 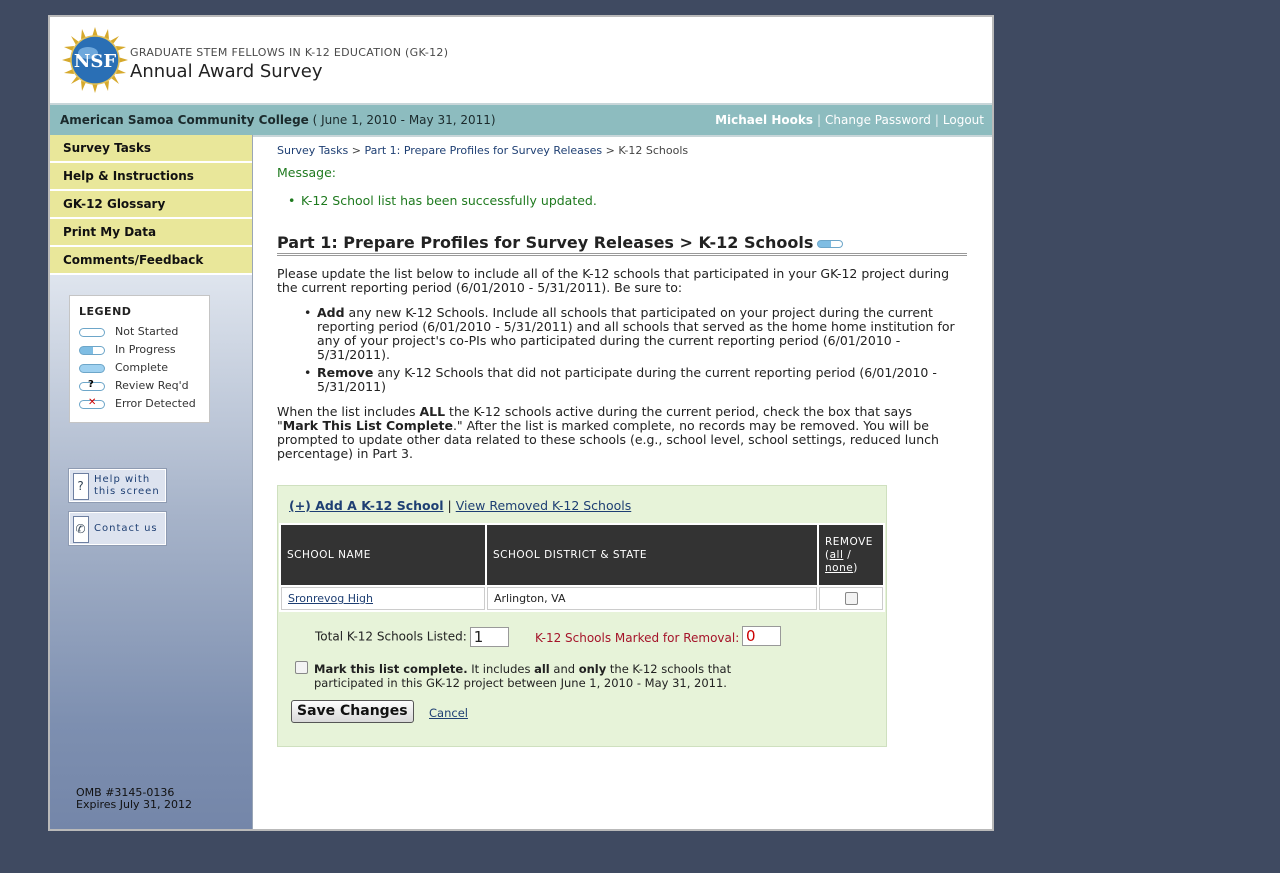 I want to click on column-header-school-name: SCHOOL NAME, so click(x=383, y=555).